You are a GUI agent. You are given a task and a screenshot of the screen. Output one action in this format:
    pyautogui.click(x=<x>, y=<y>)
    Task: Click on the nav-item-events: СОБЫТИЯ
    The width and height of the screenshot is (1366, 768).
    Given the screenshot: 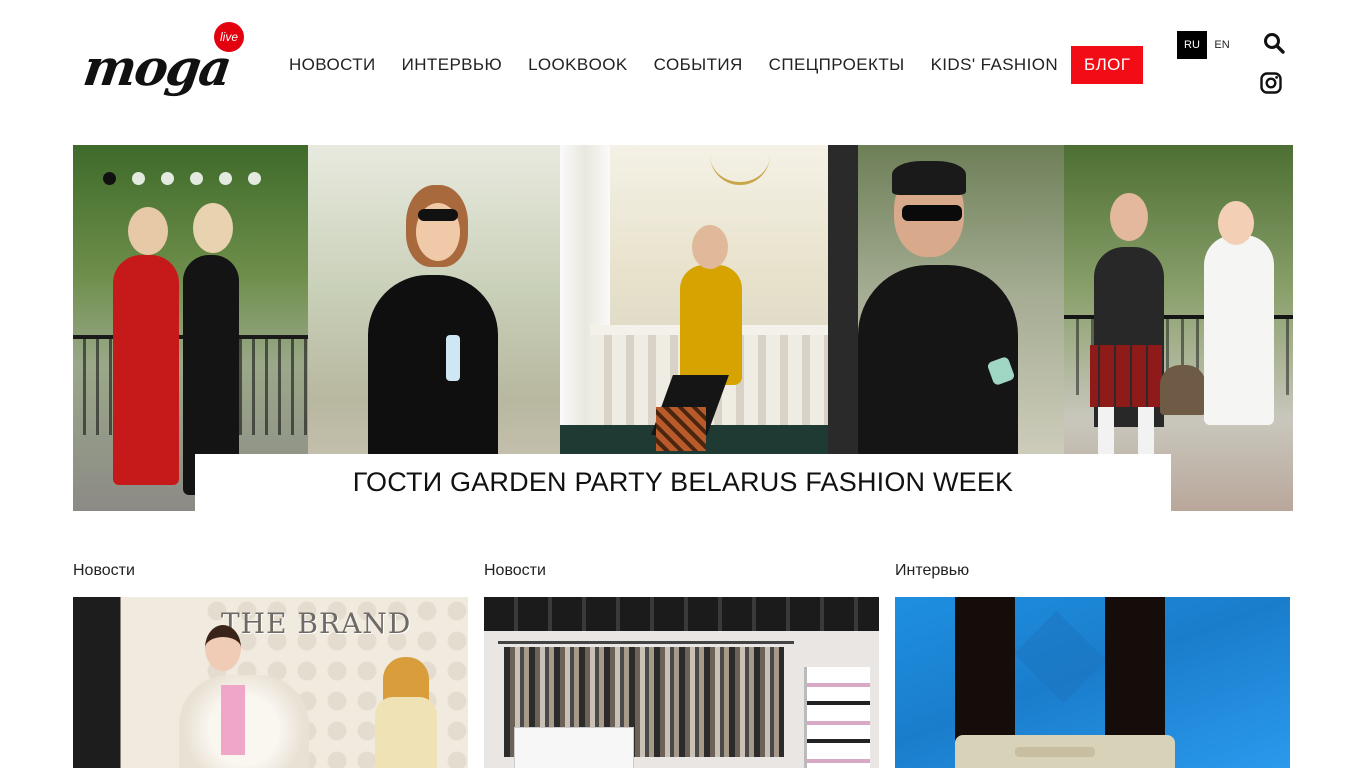 What is the action you would take?
    pyautogui.click(x=698, y=65)
    